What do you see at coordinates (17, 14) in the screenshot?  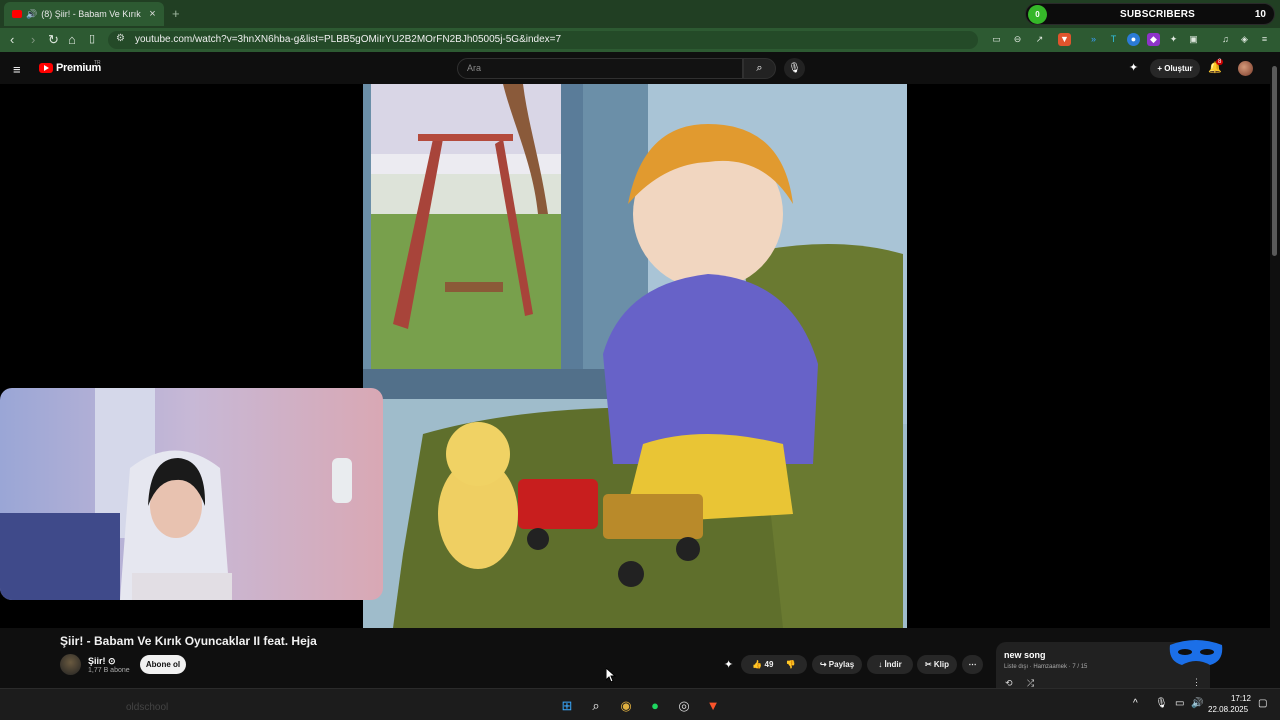 I see `youtube-favicon-icon` at bounding box center [17, 14].